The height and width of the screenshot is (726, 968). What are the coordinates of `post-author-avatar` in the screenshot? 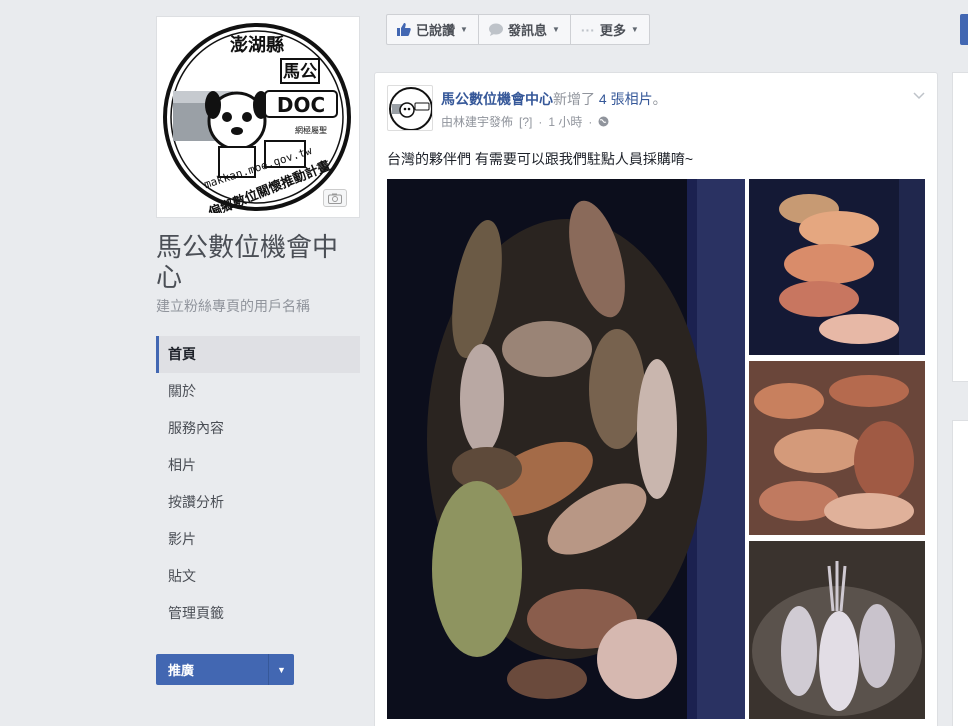 It's located at (410, 108).